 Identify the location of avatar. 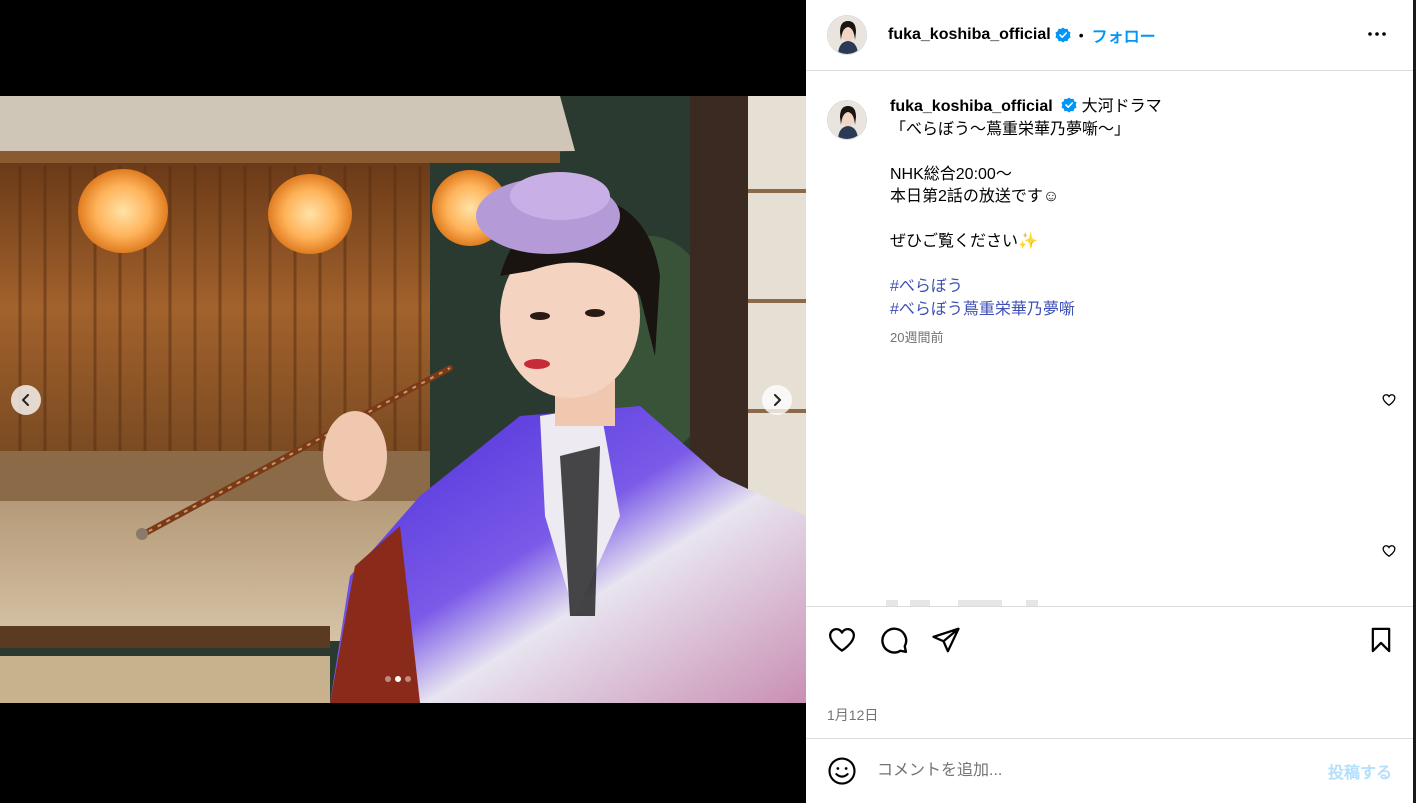
(847, 35).